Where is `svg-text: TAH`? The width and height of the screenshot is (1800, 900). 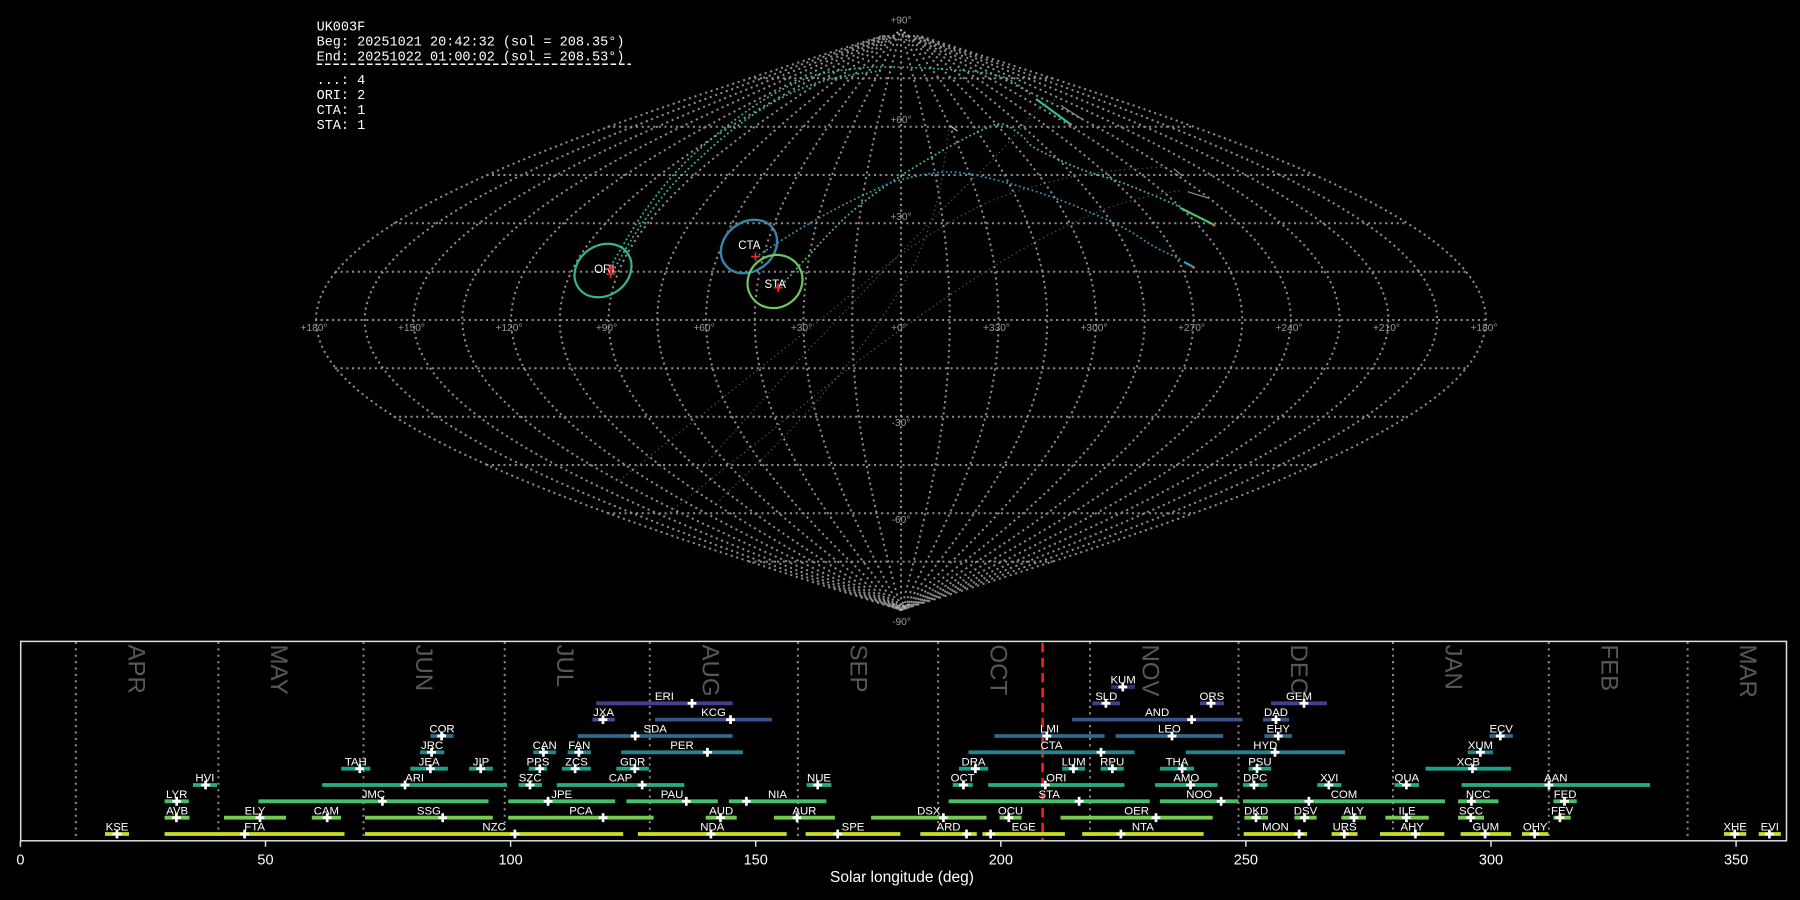
svg-text: TAH is located at coordinates (356, 762).